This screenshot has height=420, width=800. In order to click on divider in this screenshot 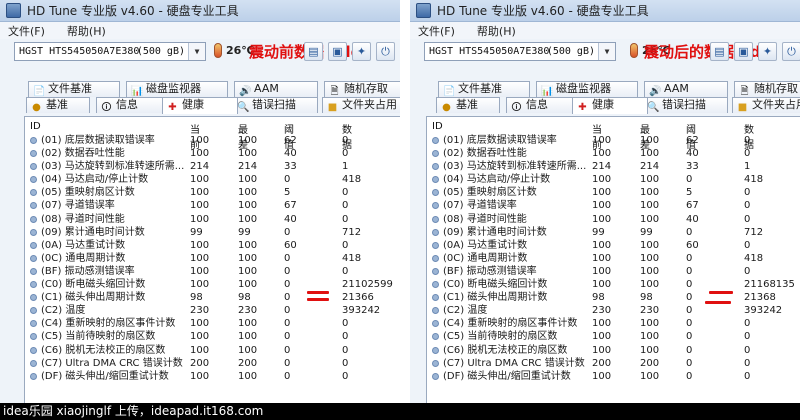, I will do `click(405, 201)`.